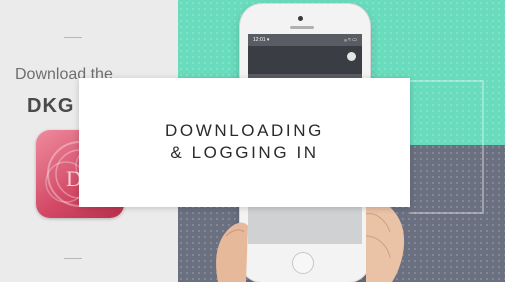 This screenshot has height=282, width=505. I want to click on overlay-title: DOWNLOADING & LOGGING IN, so click(244, 142).